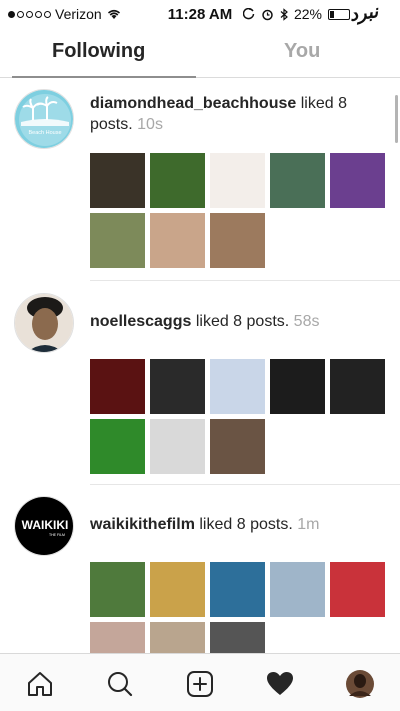 This screenshot has height=711, width=400. Describe the element at coordinates (193, 103) in the screenshot. I see `username-link: diamondhead_beachhouse` at that location.